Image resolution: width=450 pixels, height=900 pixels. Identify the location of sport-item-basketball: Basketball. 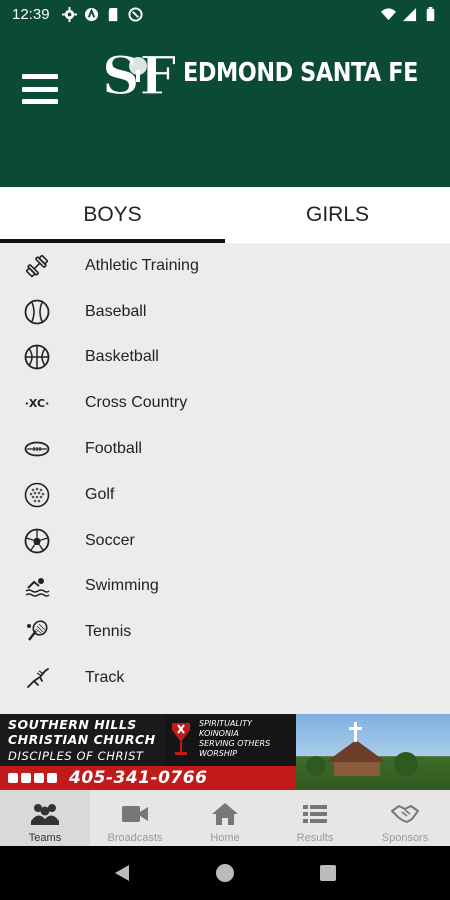
(225, 358).